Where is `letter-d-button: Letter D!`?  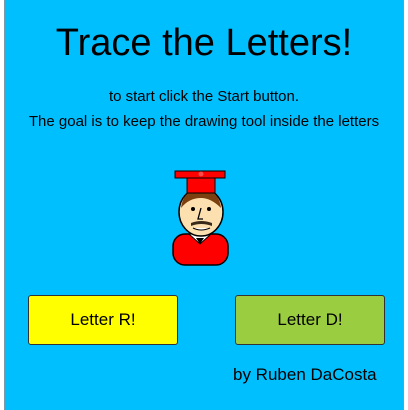
letter-d-button: Letter D! is located at coordinates (310, 320).